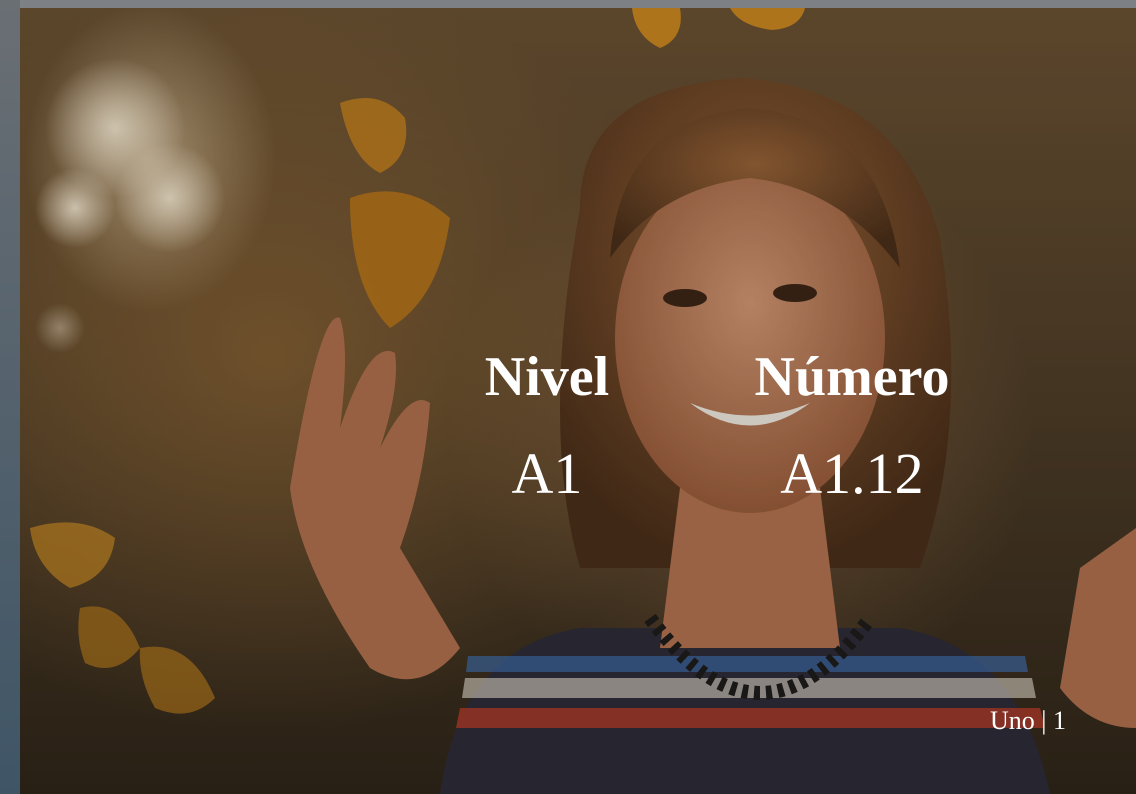  Describe the element at coordinates (852, 473) in the screenshot. I see `numero-value: A1.12` at that location.